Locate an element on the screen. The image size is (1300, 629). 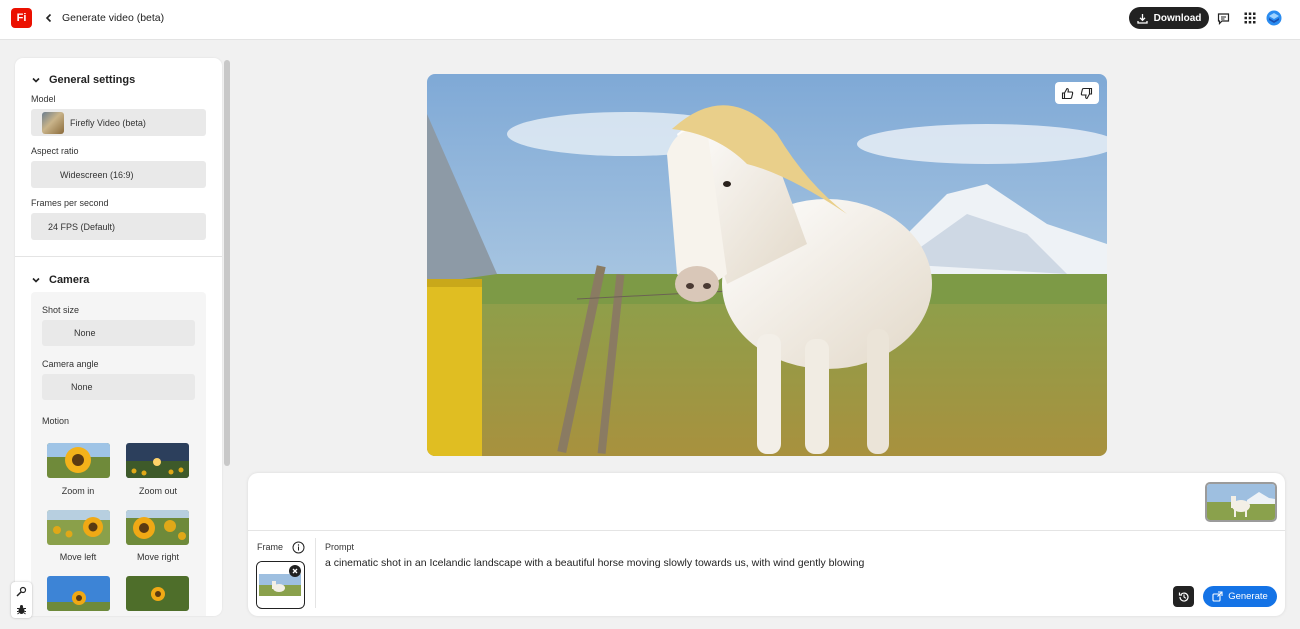
fps-value: 24 FPS (Default) is located at coordinates (82, 226).